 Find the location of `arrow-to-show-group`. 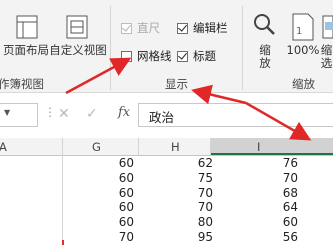

arrow-to-show-group is located at coordinates (219, 94).